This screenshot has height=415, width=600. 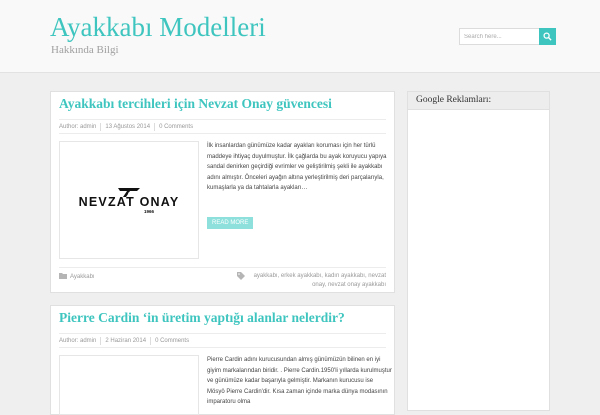 I want to click on folder-icon, so click(x=63, y=276).